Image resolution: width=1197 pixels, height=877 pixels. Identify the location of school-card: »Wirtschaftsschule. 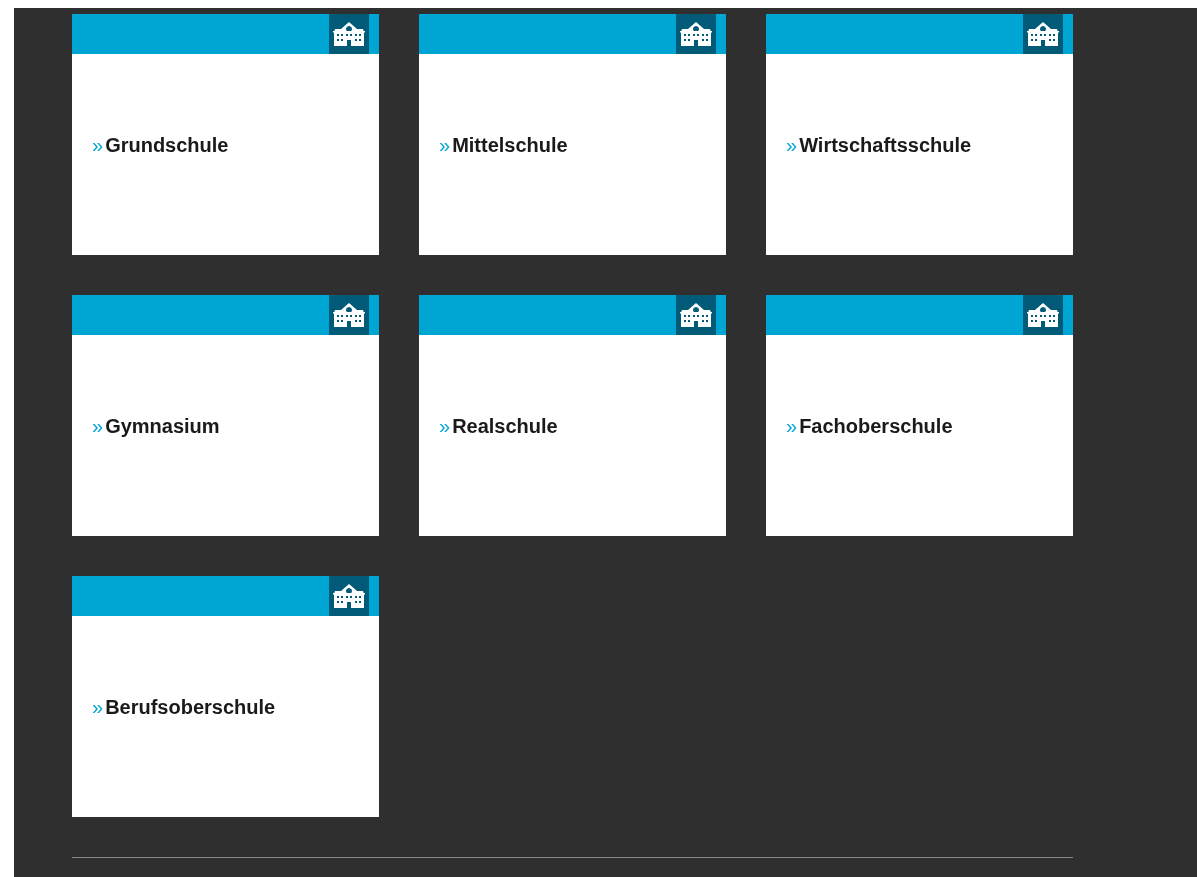
(919, 134).